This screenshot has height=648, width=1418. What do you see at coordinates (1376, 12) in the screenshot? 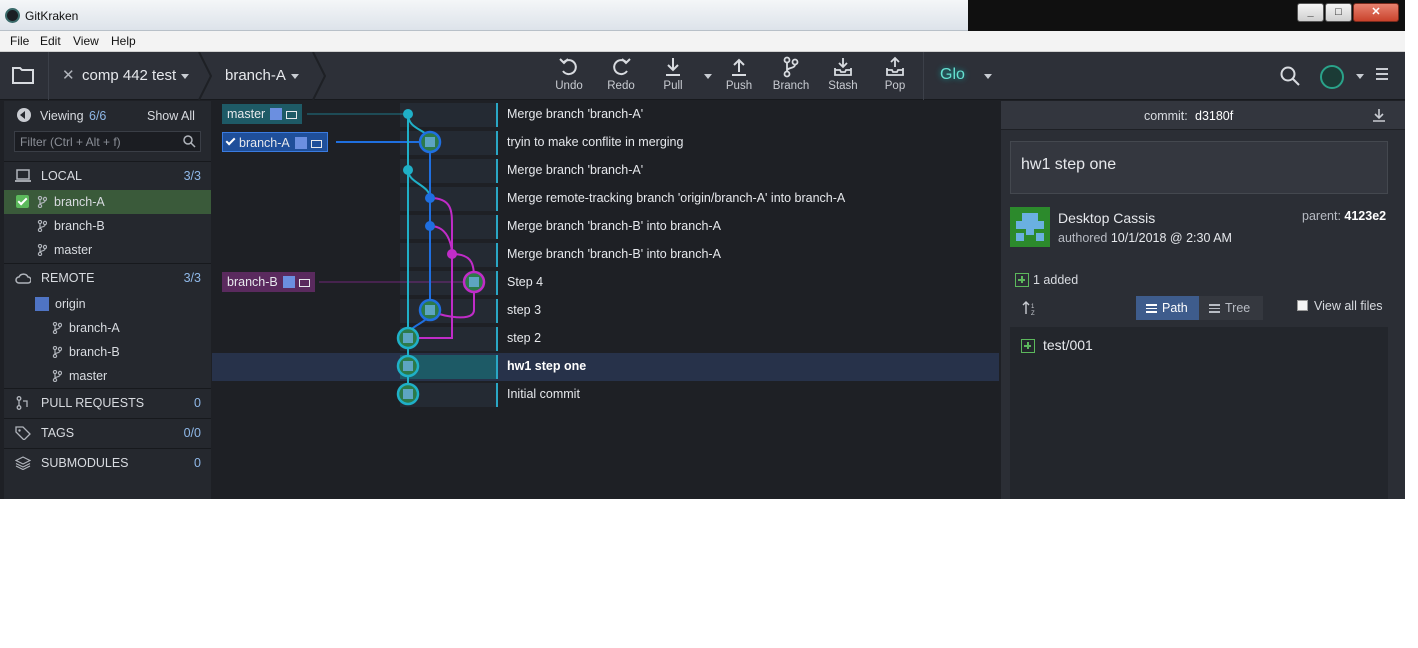
I see `close-window-button: ✕` at bounding box center [1376, 12].